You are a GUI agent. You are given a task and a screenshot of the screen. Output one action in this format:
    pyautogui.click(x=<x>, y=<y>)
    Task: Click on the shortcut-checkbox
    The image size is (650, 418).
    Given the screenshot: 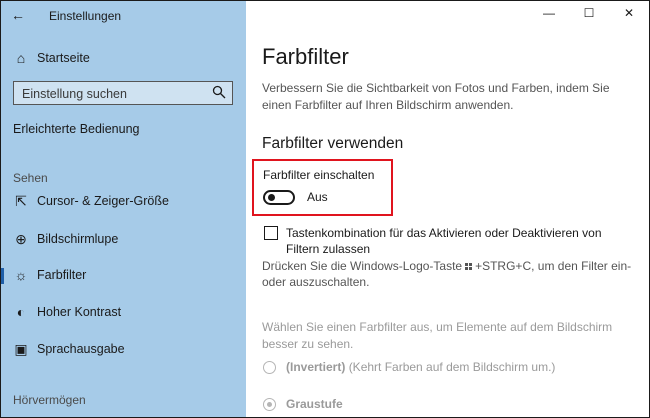 What is the action you would take?
    pyautogui.click(x=271, y=233)
    